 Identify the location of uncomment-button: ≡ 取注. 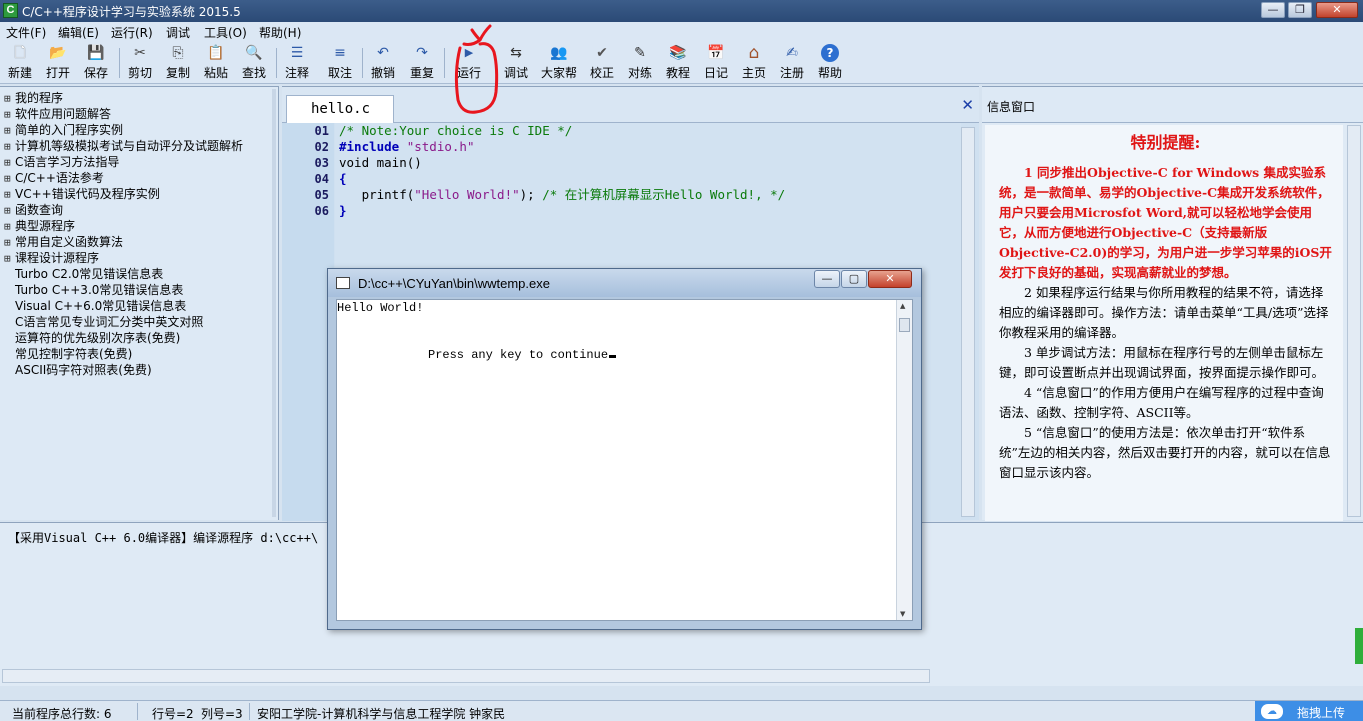
(340, 63).